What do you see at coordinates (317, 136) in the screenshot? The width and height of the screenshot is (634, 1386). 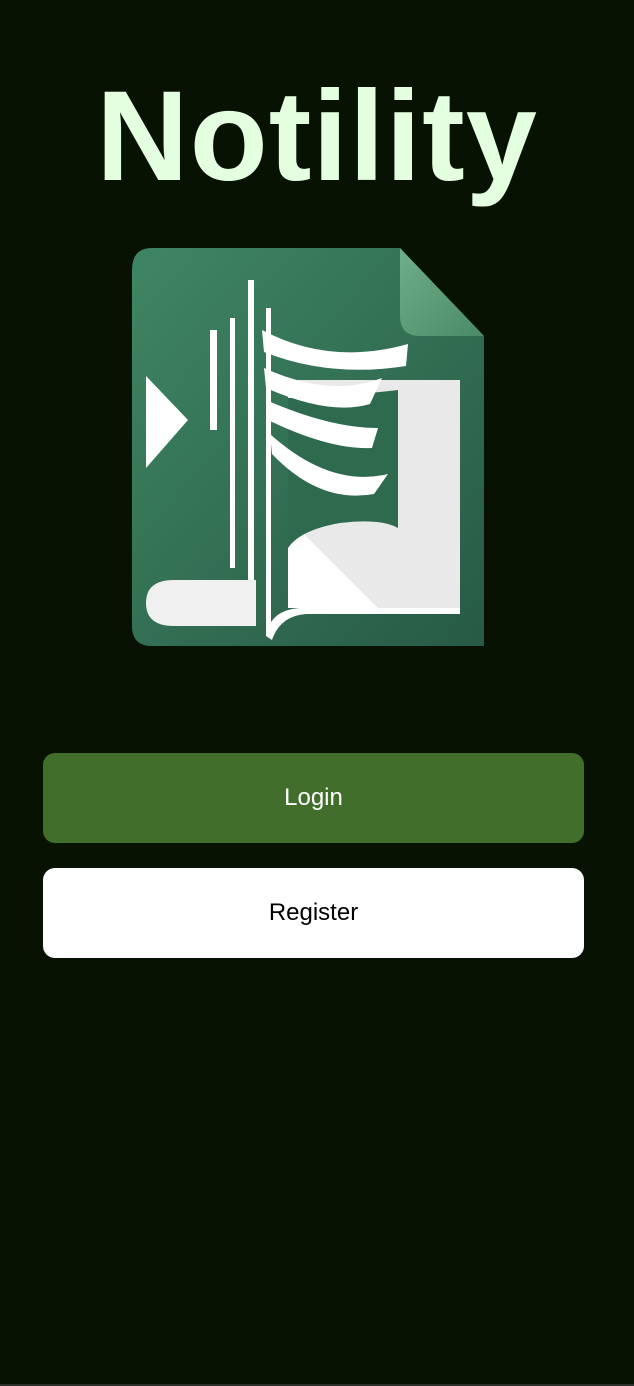 I see `app-title: Notility` at bounding box center [317, 136].